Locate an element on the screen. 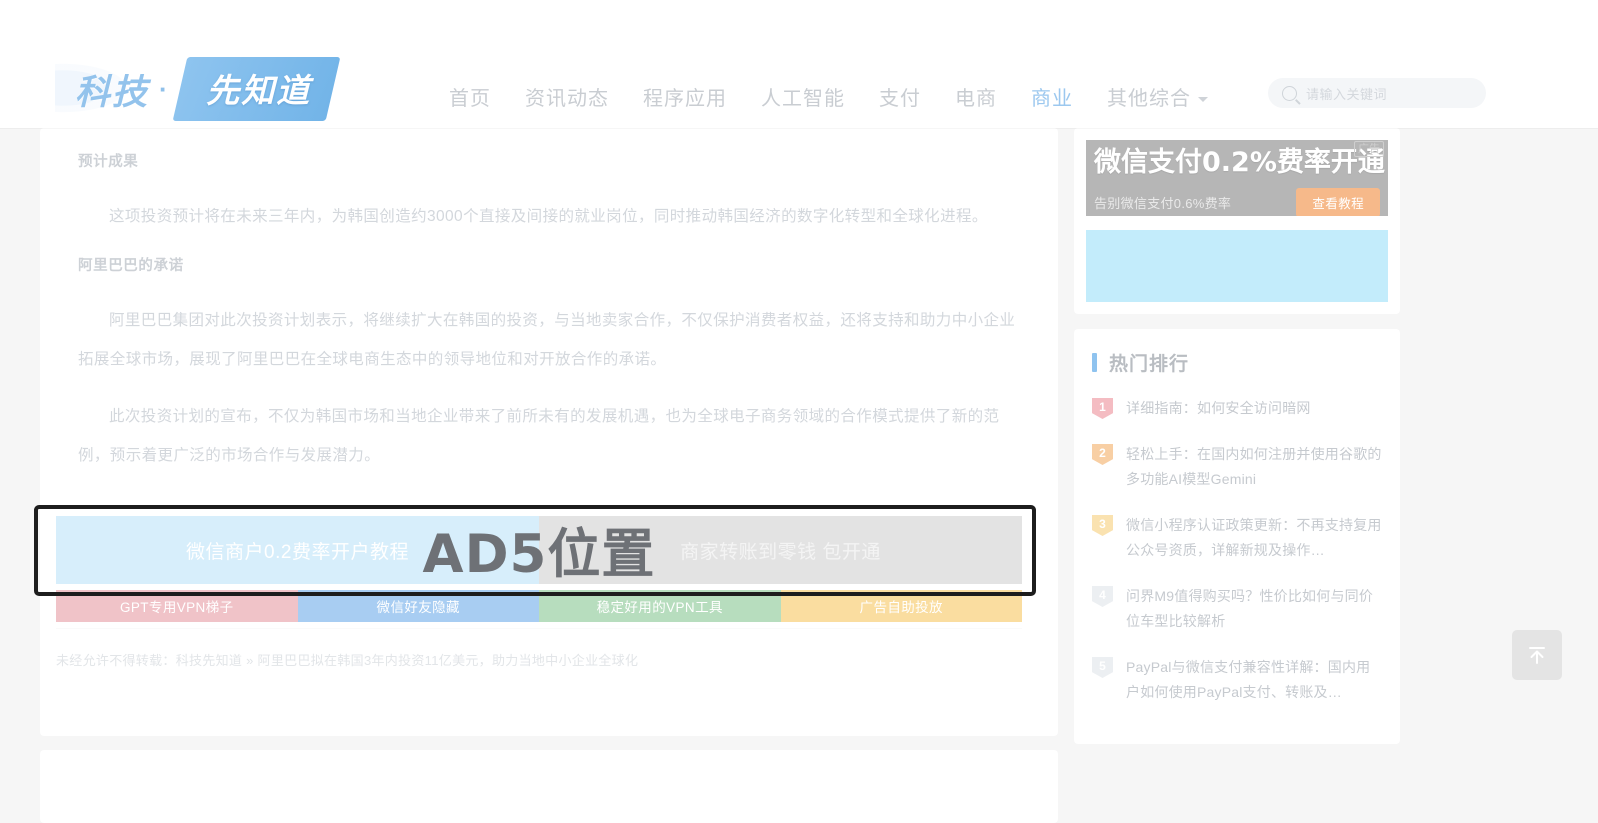 The height and width of the screenshot is (823, 1598). sidebar-ad-card: 广告 微信支付0.2%费率开通 告别微信支付0.6%费率 查看教程 is located at coordinates (1237, 221).